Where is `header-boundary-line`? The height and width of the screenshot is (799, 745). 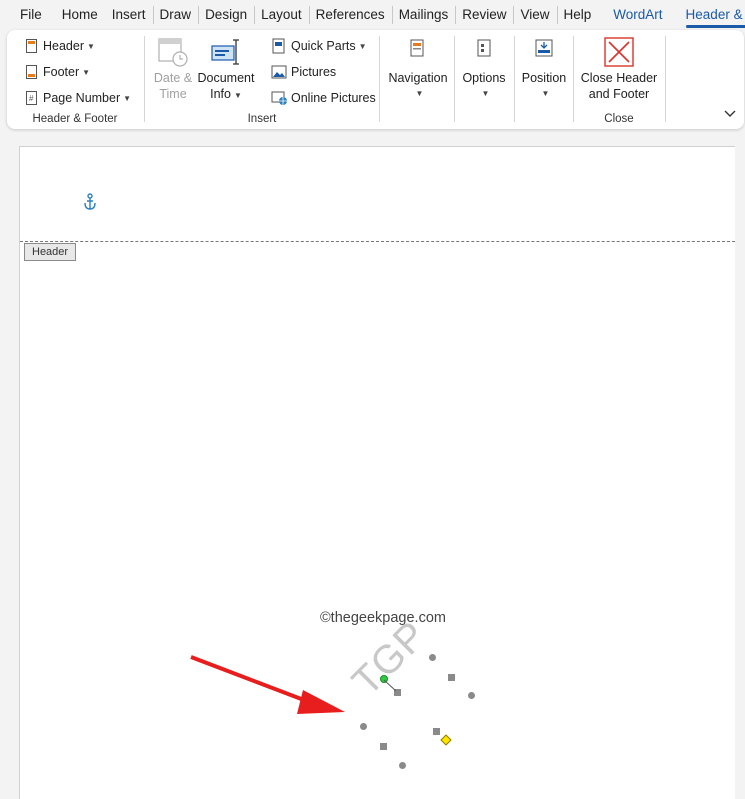 header-boundary-line is located at coordinates (377, 241).